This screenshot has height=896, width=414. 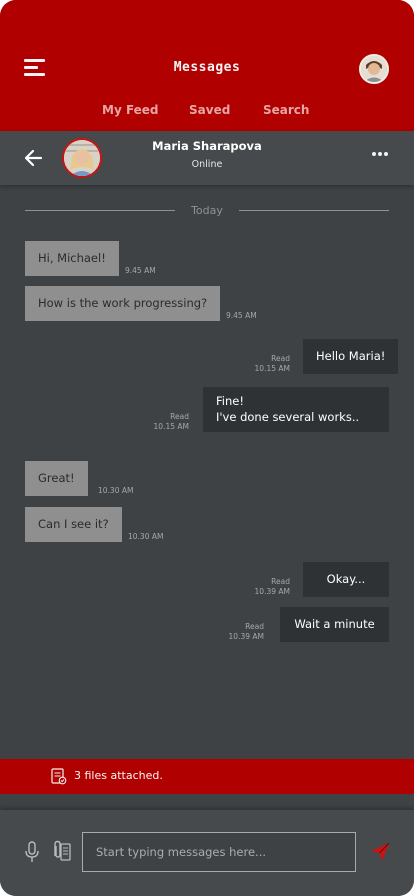 What do you see at coordinates (207, 164) in the screenshot?
I see `contact-status: Online` at bounding box center [207, 164].